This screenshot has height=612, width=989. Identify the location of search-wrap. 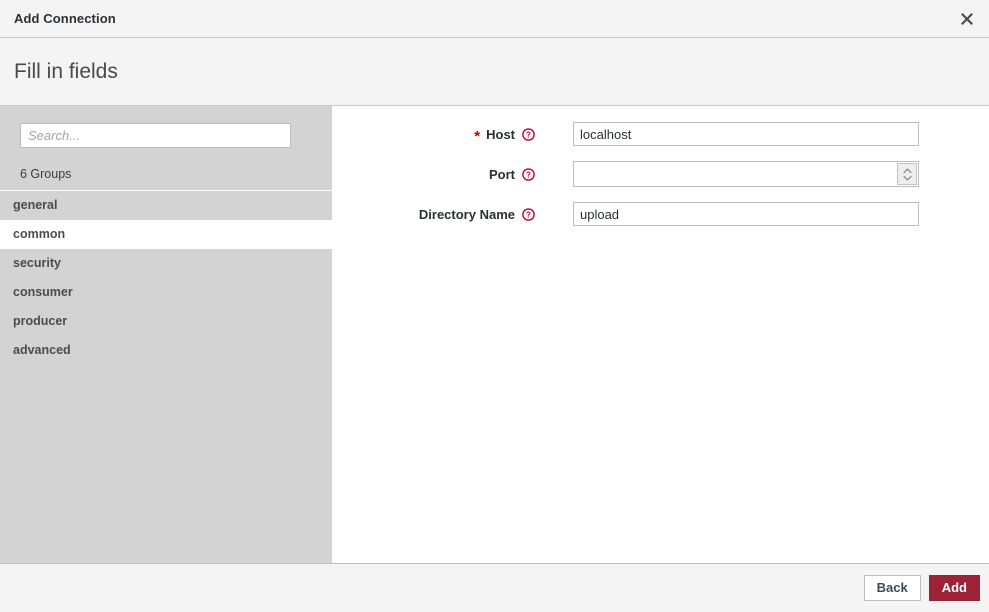
(166, 135).